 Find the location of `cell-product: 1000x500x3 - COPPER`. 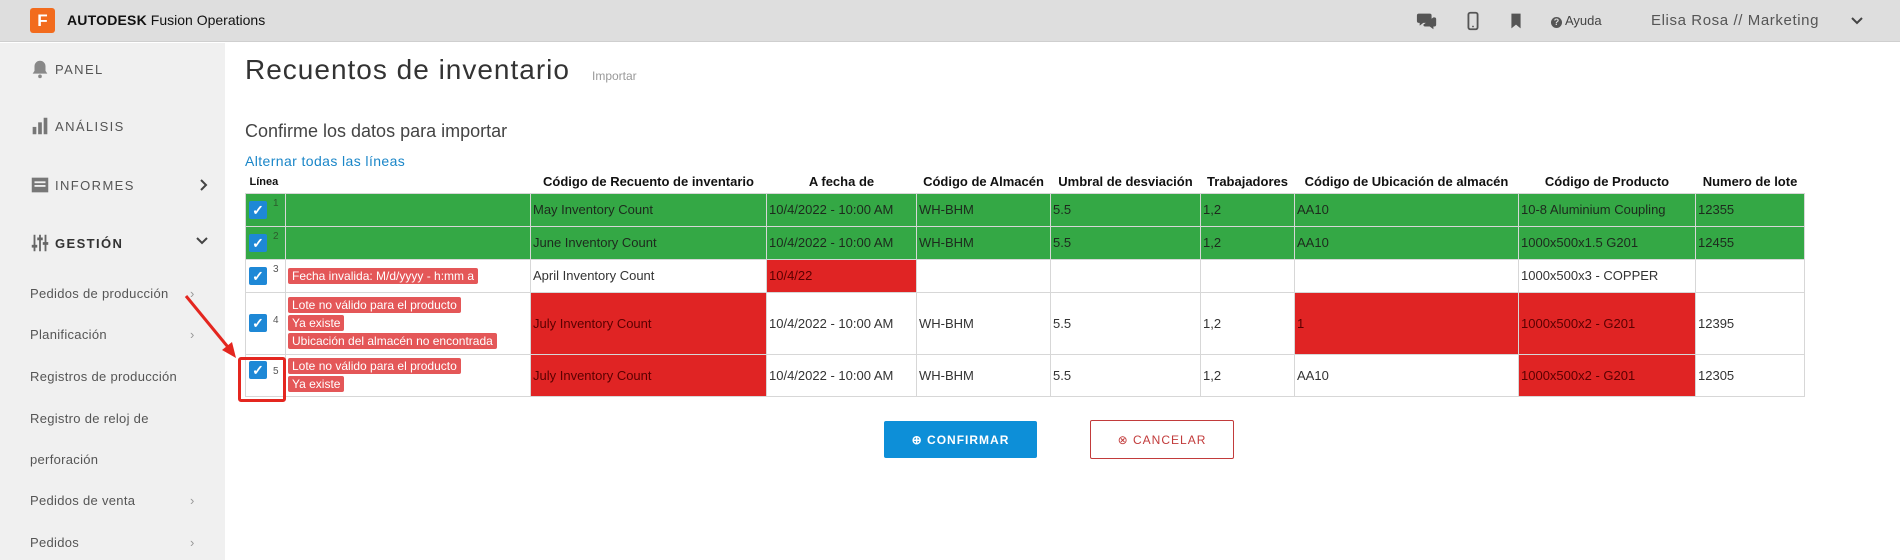

cell-product: 1000x500x3 - COPPER is located at coordinates (1607, 275).